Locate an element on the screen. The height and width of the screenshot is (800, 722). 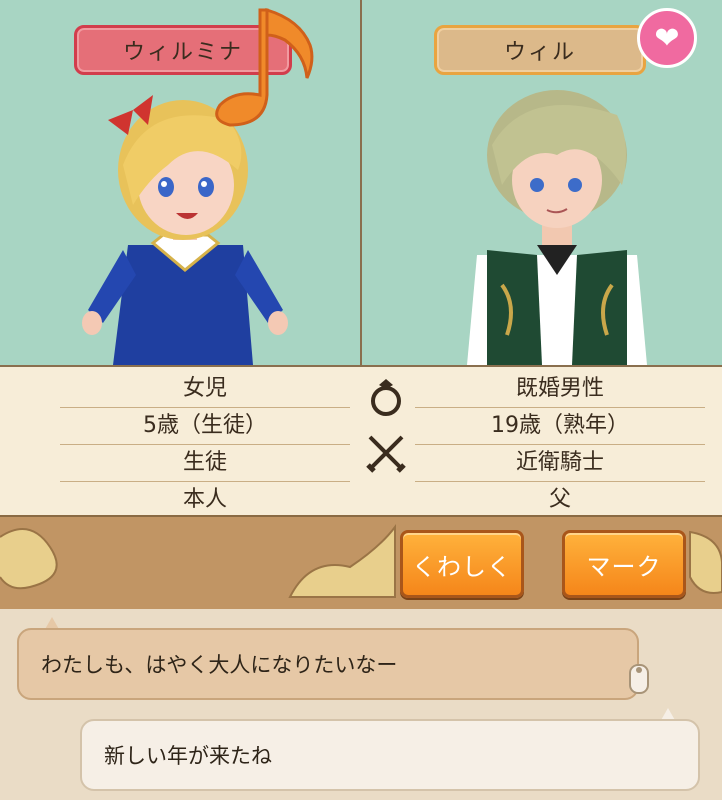
action-bar: くわしく マーク is located at coordinates (361, 563).